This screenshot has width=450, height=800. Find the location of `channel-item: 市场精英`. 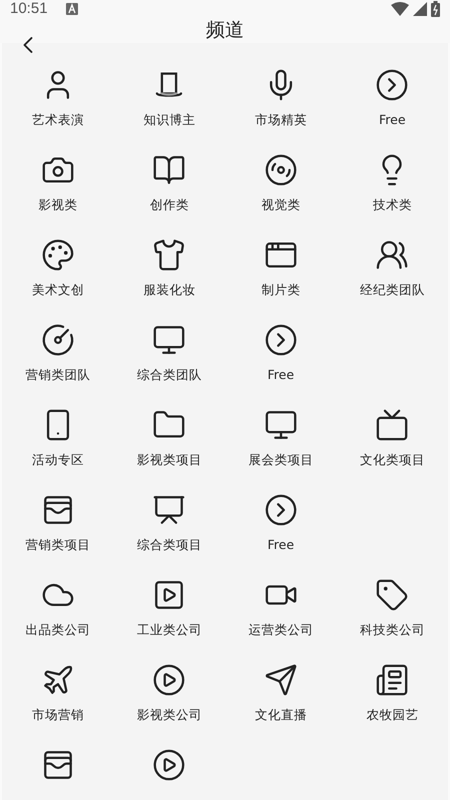

channel-item: 市场精英 is located at coordinates (280, 90).